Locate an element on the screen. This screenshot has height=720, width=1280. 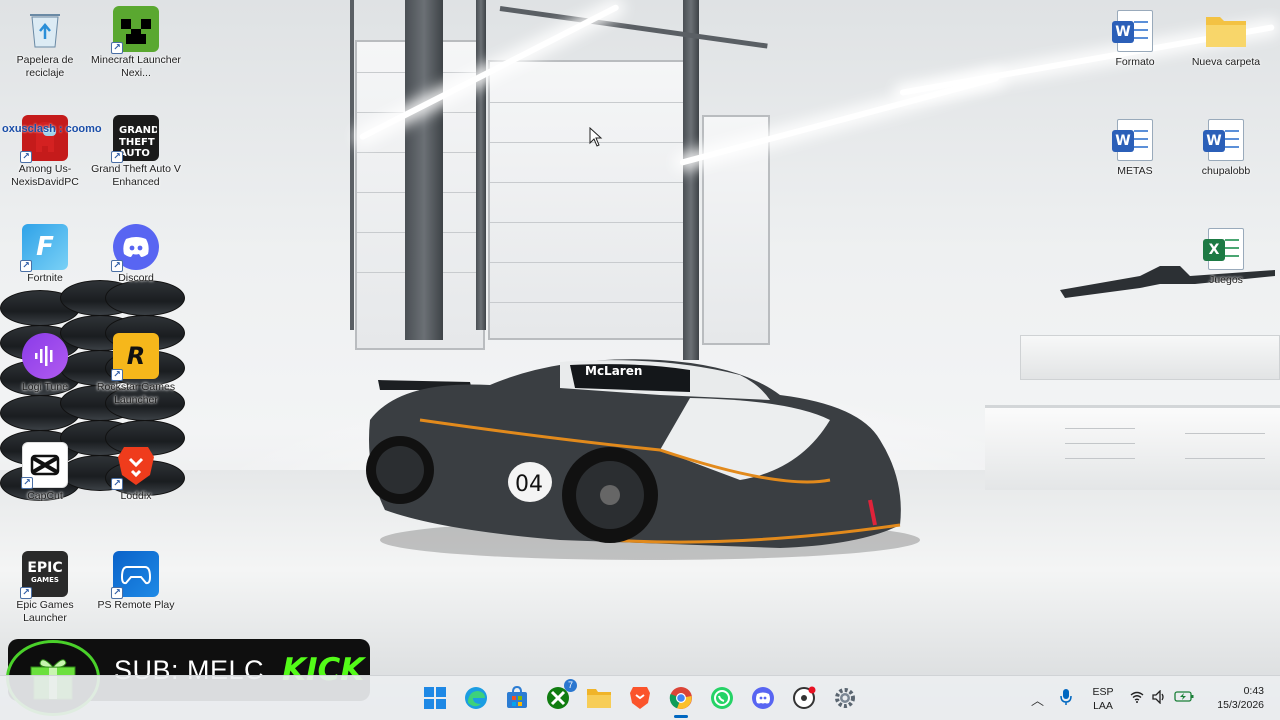
chupalobb-label: chupalobb is located at coordinates (1226, 171).